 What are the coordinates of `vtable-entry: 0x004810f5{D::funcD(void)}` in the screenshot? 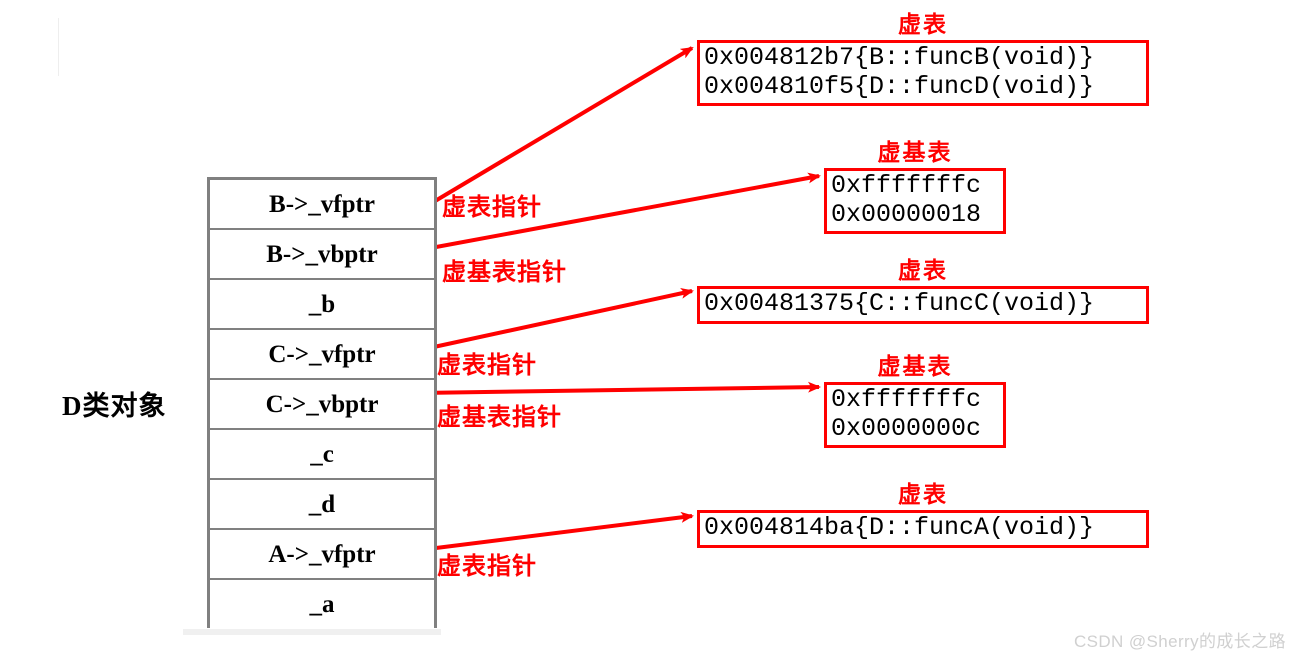 It's located at (899, 86).